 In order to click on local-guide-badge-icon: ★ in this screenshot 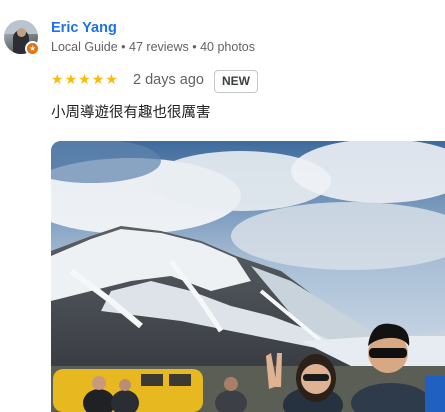, I will do `click(32, 48)`.